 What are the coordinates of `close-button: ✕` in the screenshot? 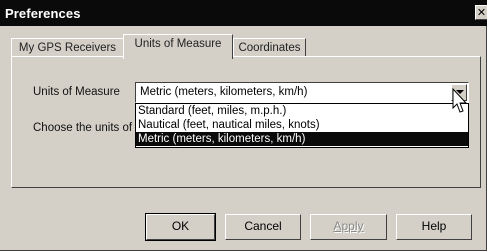 It's located at (481, 12).